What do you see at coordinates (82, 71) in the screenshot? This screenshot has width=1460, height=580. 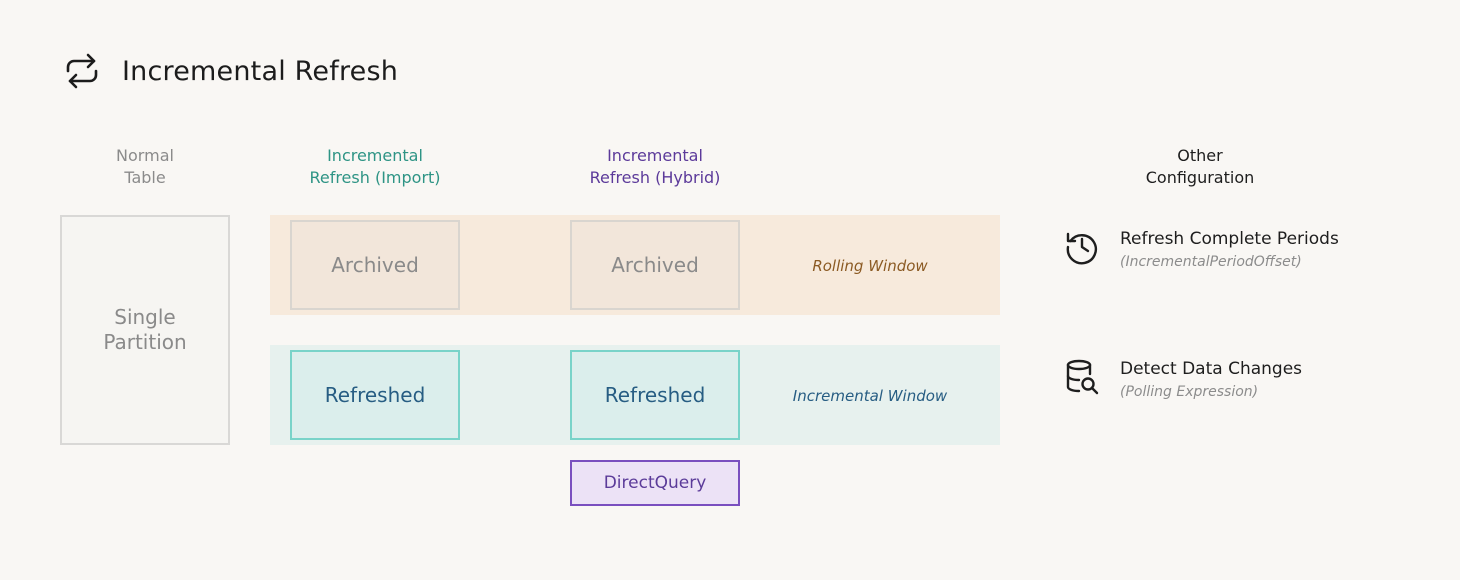 I see `refresh-cycle-icon` at bounding box center [82, 71].